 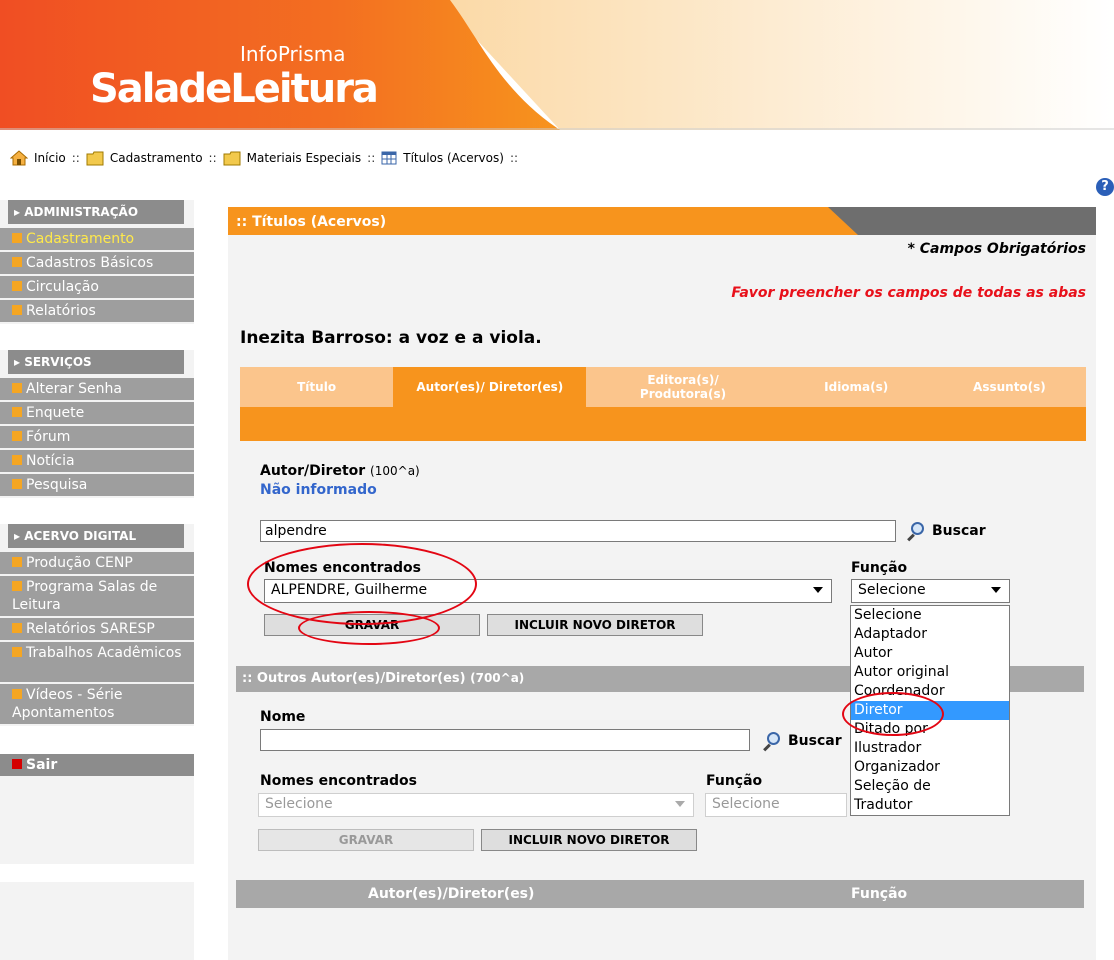 What do you see at coordinates (497, 678) in the screenshot?
I see `outros-code: (700^a)` at bounding box center [497, 678].